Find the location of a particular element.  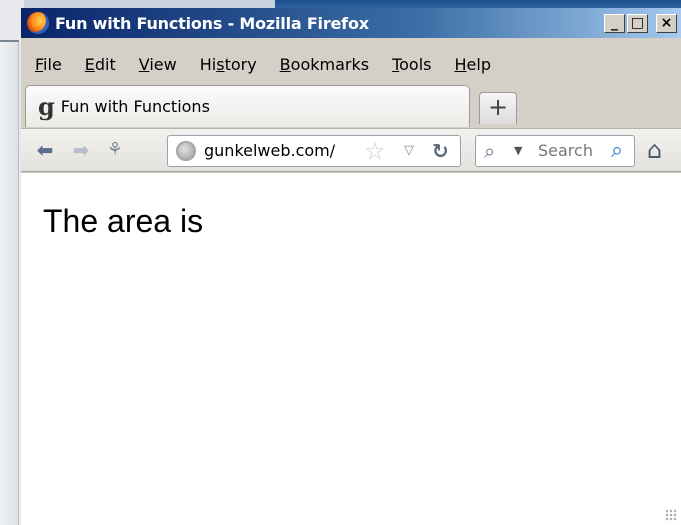

search-engine-icon: ⌕ is located at coordinates (489, 151).